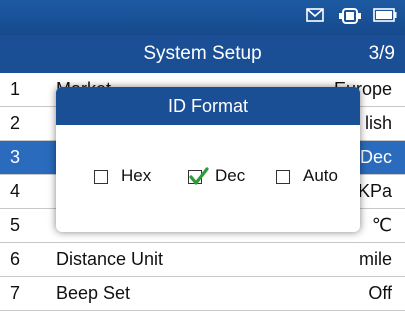 The width and height of the screenshot is (405, 311). I want to click on page-indicator: 3/9, so click(381, 53).